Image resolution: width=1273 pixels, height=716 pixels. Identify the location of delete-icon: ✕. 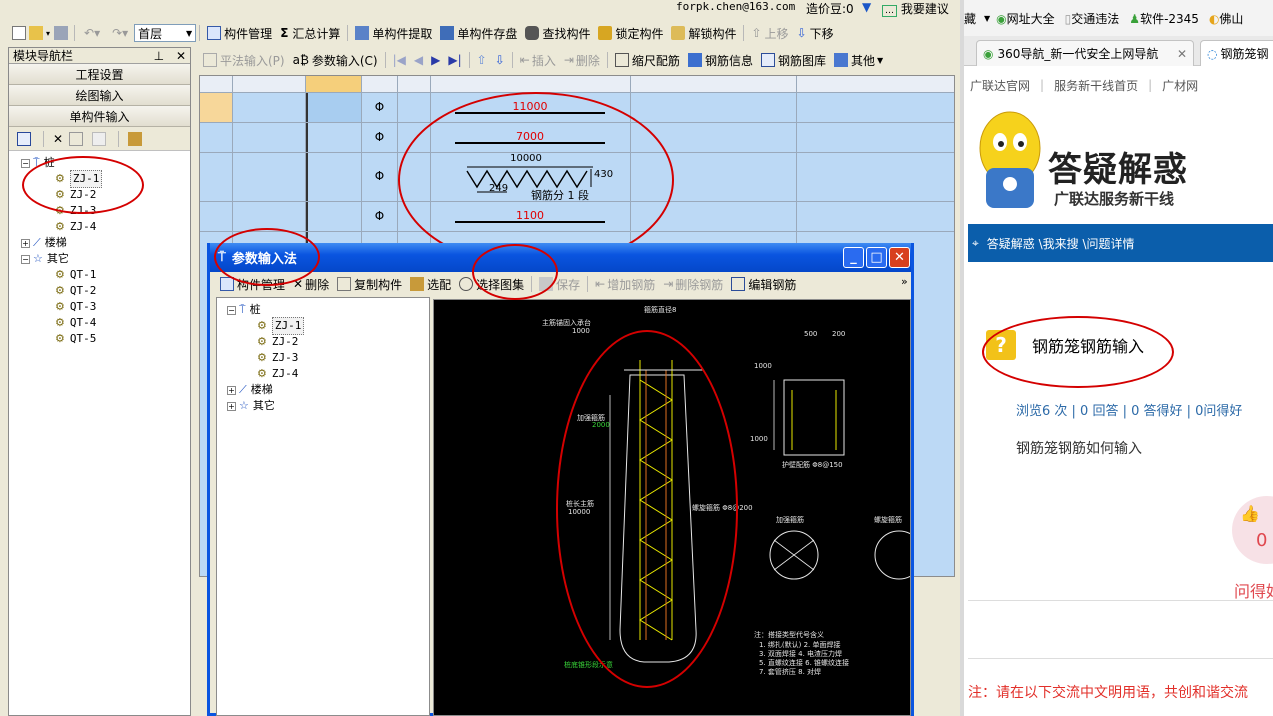
(58, 139).